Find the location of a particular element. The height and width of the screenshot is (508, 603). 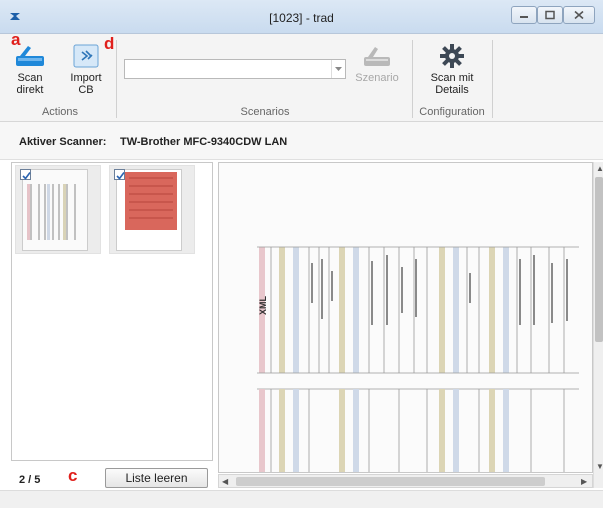

scan-direct-label-line2: direkt is located at coordinates (30, 90).